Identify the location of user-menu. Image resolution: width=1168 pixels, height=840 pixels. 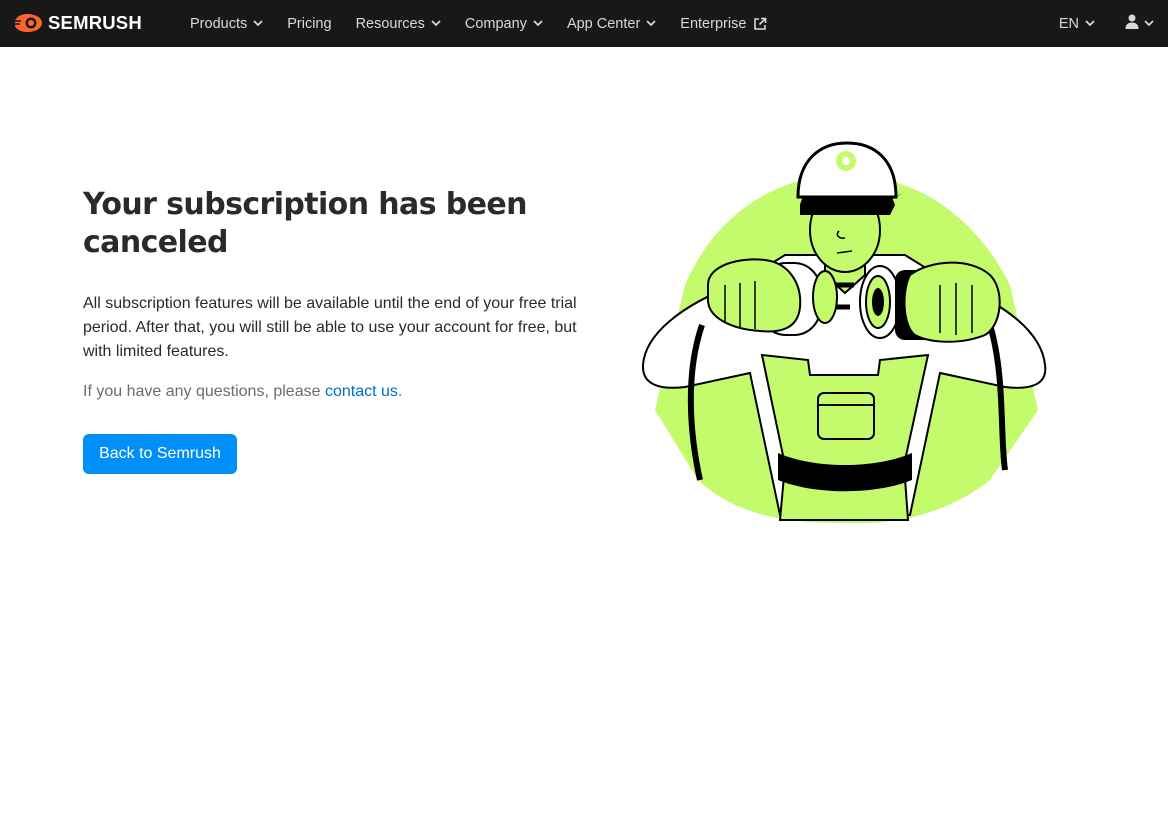
(1139, 24).